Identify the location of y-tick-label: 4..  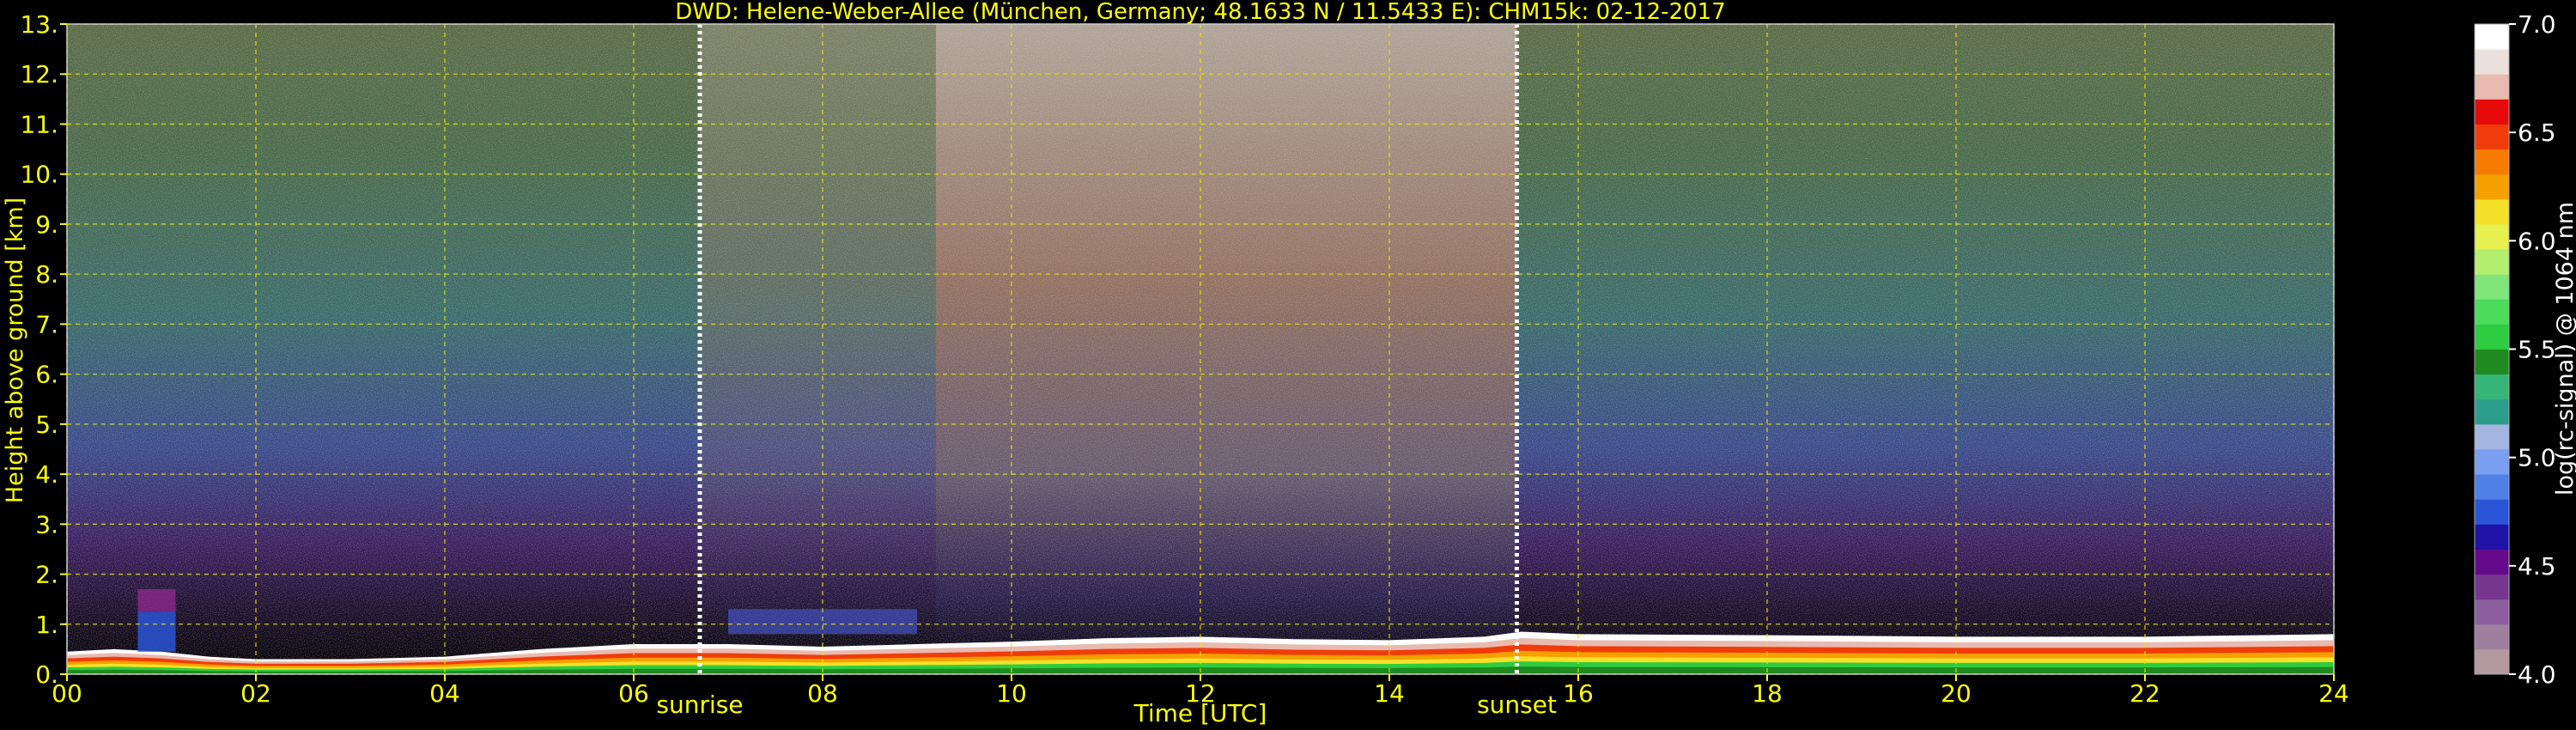
(46, 474).